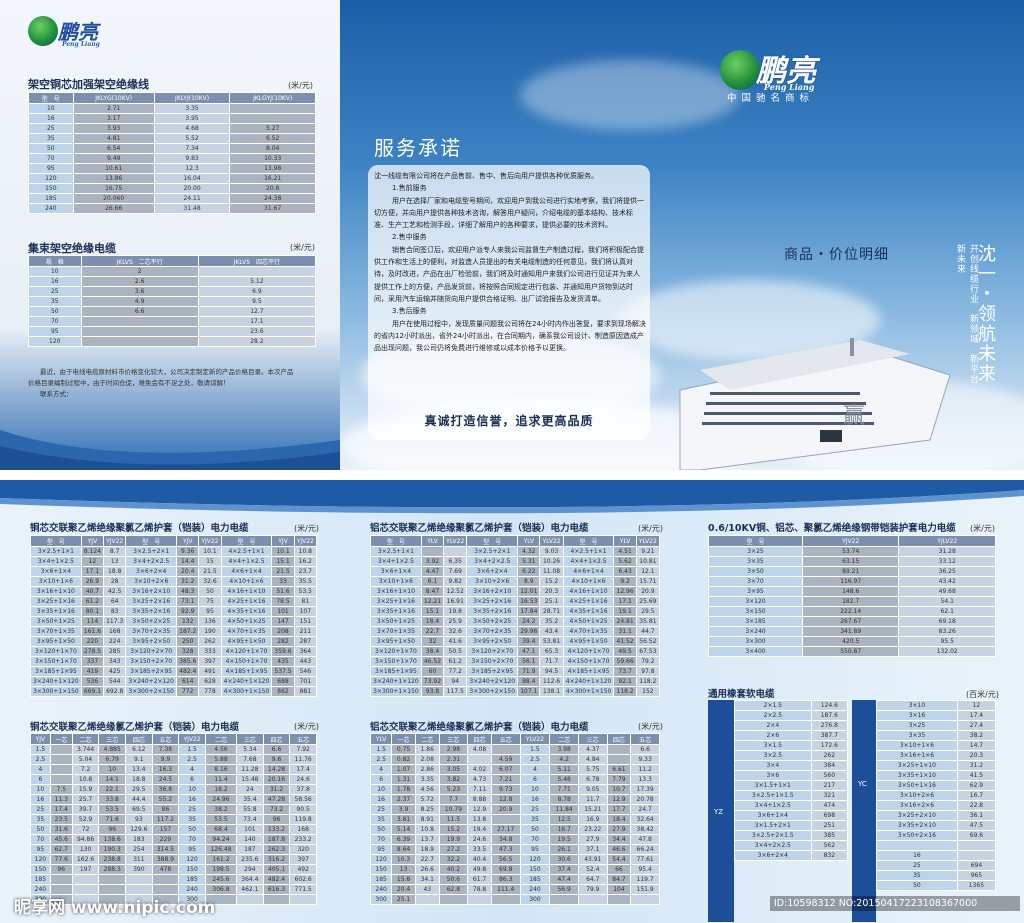  Describe the element at coordinates (592, 789) in the screenshot. I see `table-cell: 9.05` at that location.